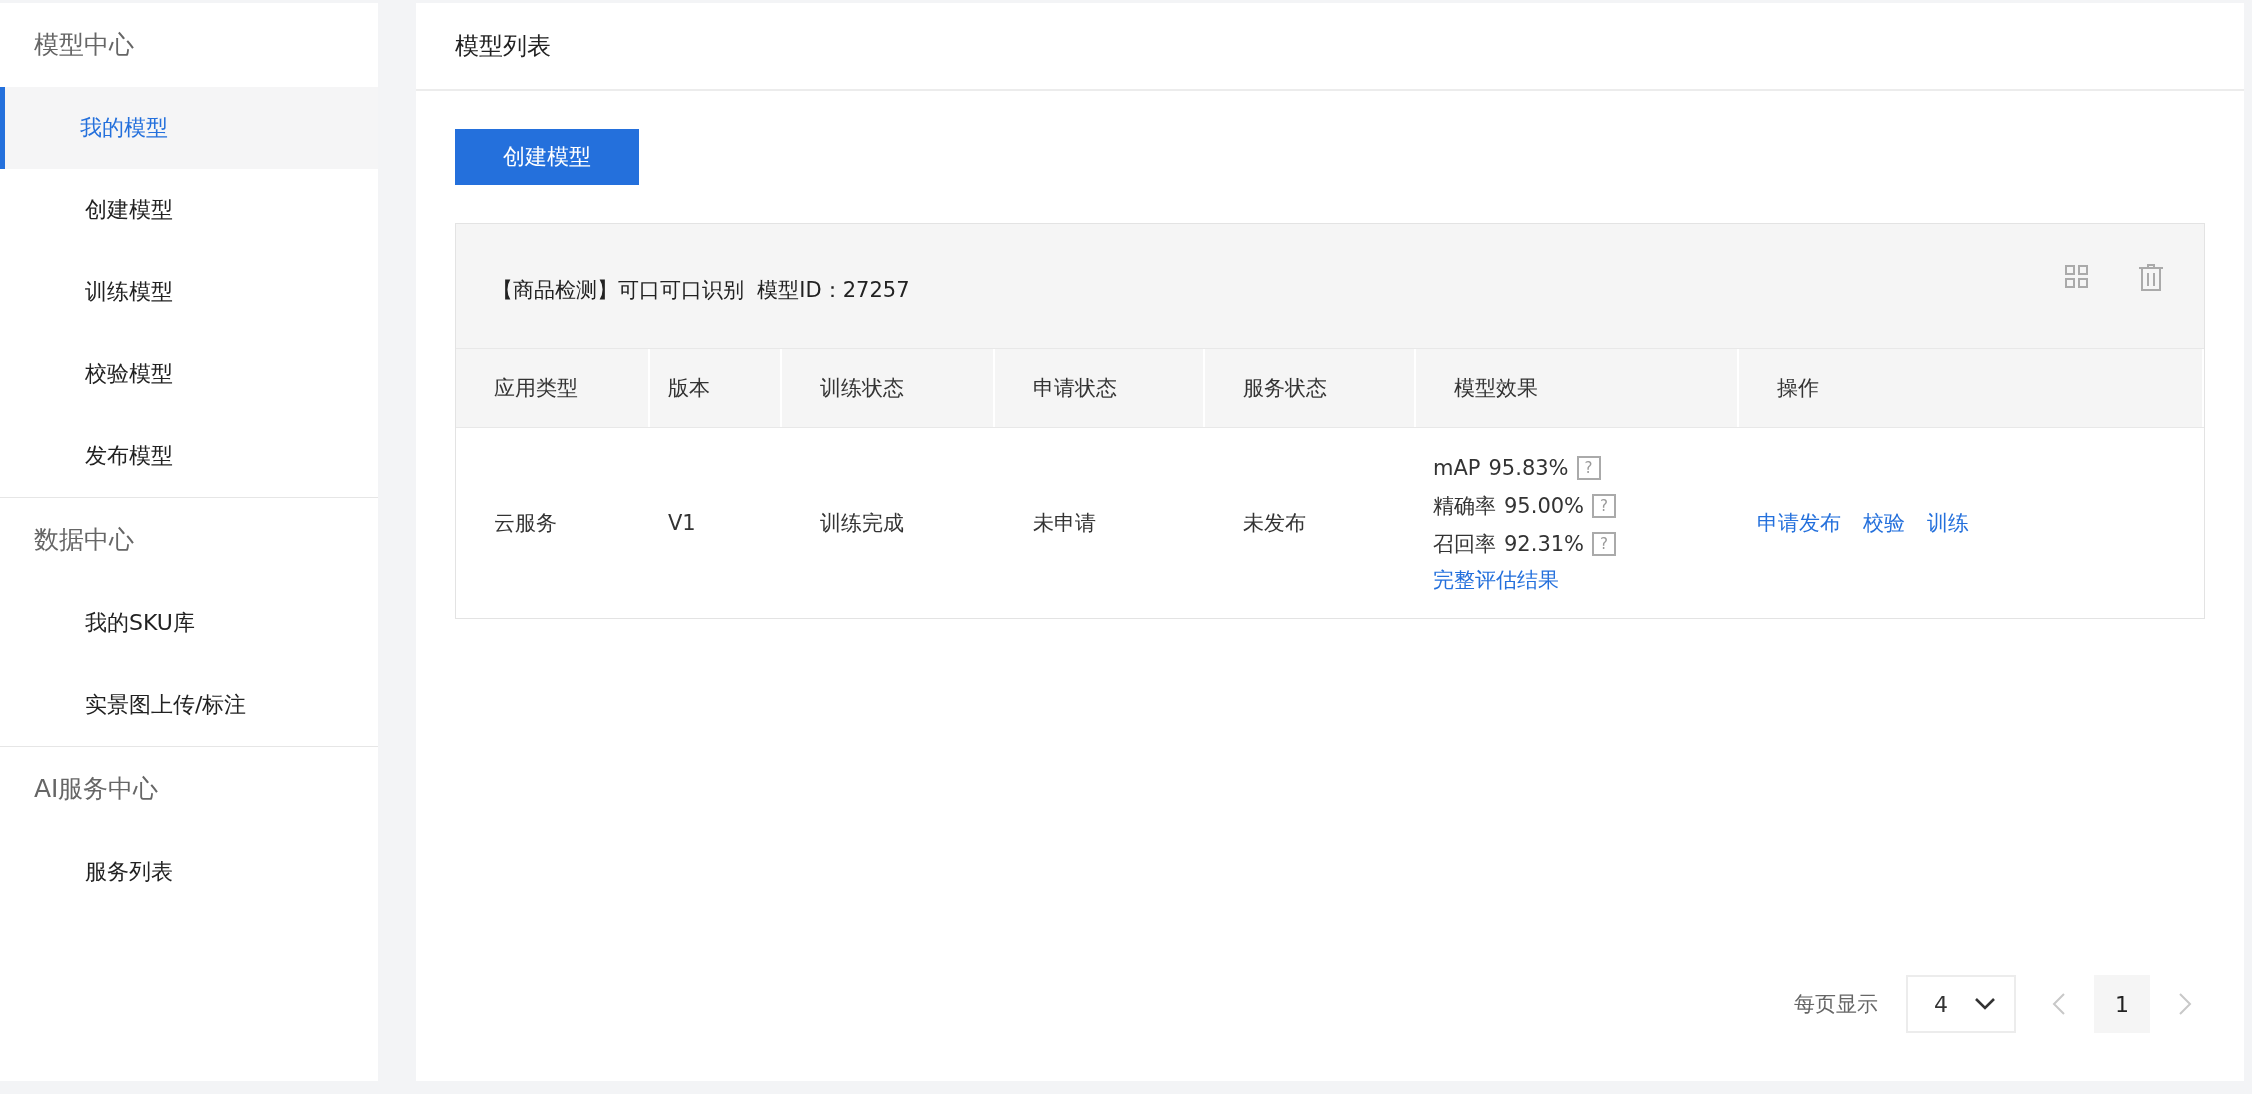 The image size is (2252, 1094). Describe the element at coordinates (716, 388) in the screenshot. I see `column-header: 版本` at that location.